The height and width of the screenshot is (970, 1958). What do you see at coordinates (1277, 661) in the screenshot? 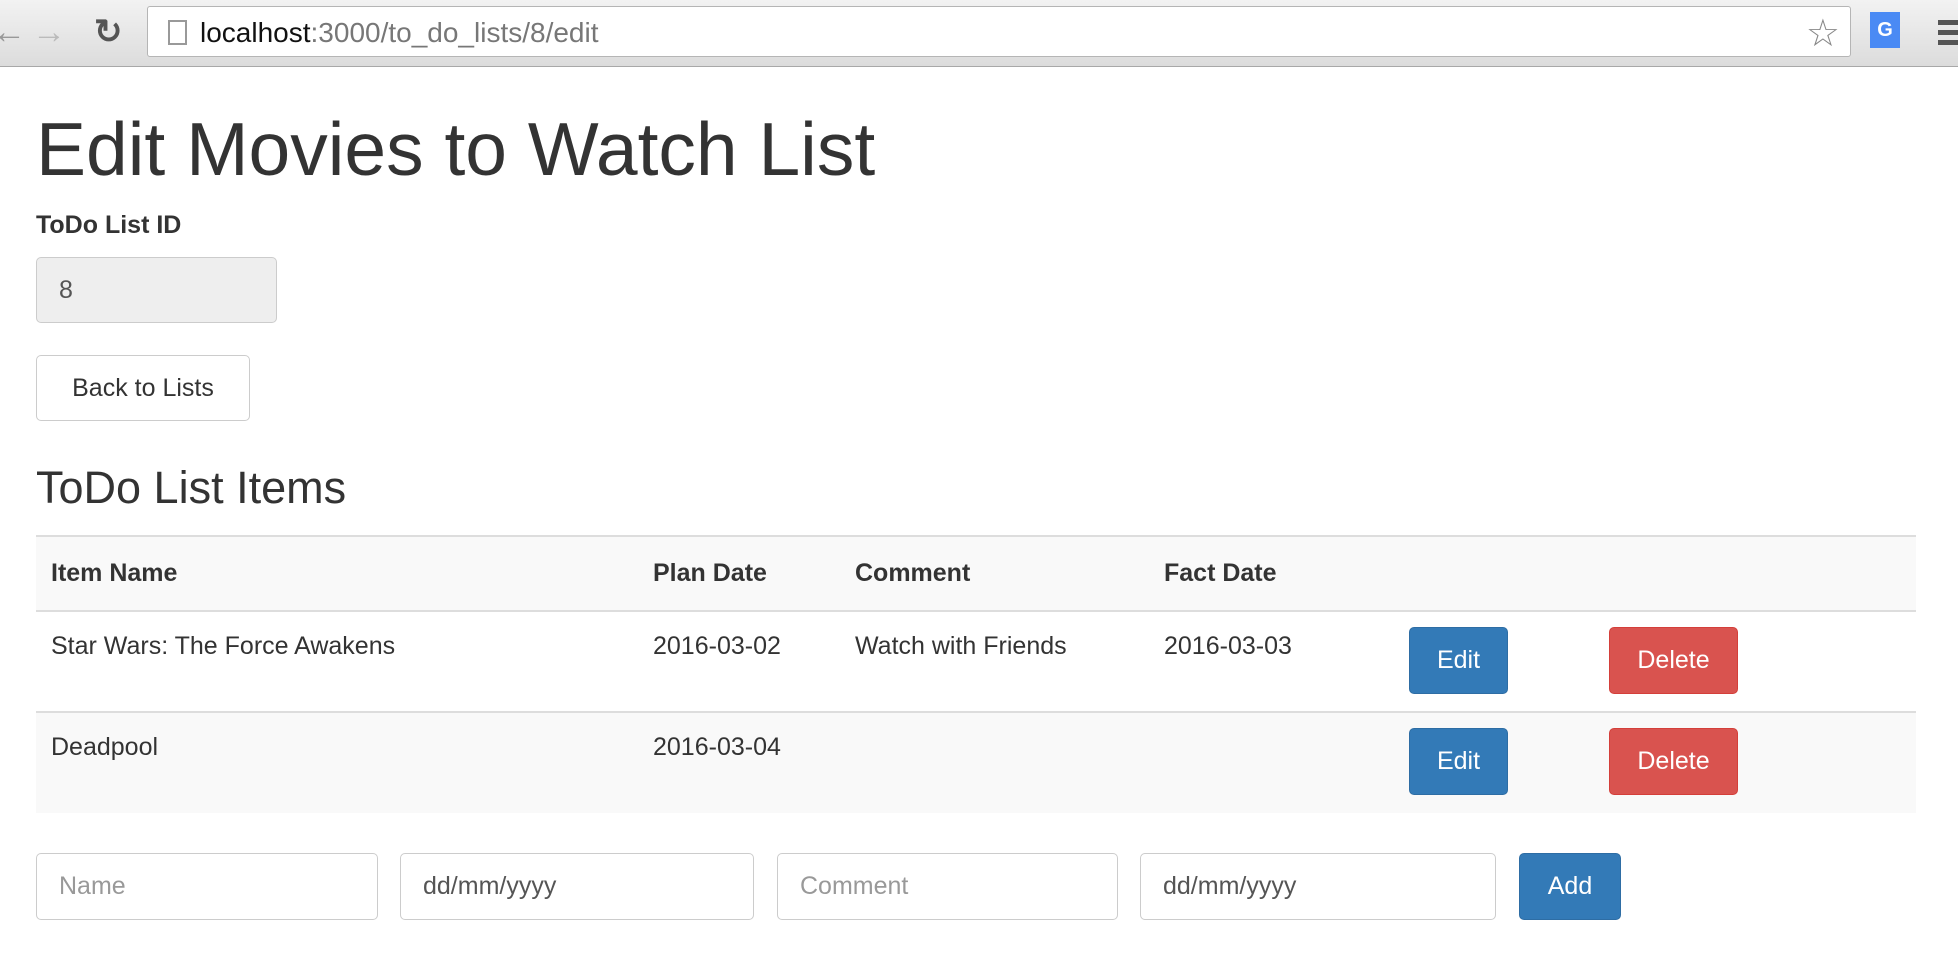
I see `fact-date: 2016-03-03` at bounding box center [1277, 661].